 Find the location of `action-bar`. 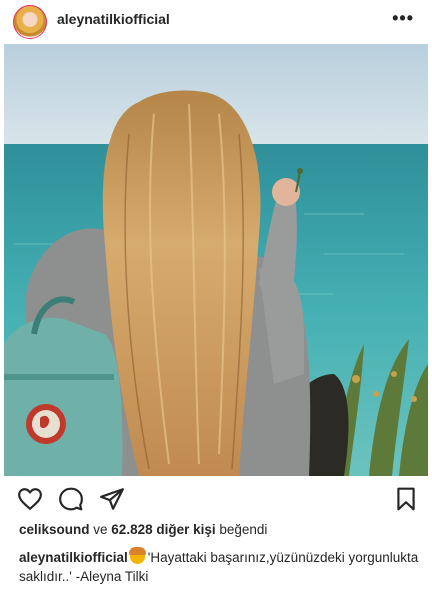

action-bar is located at coordinates (216, 499).